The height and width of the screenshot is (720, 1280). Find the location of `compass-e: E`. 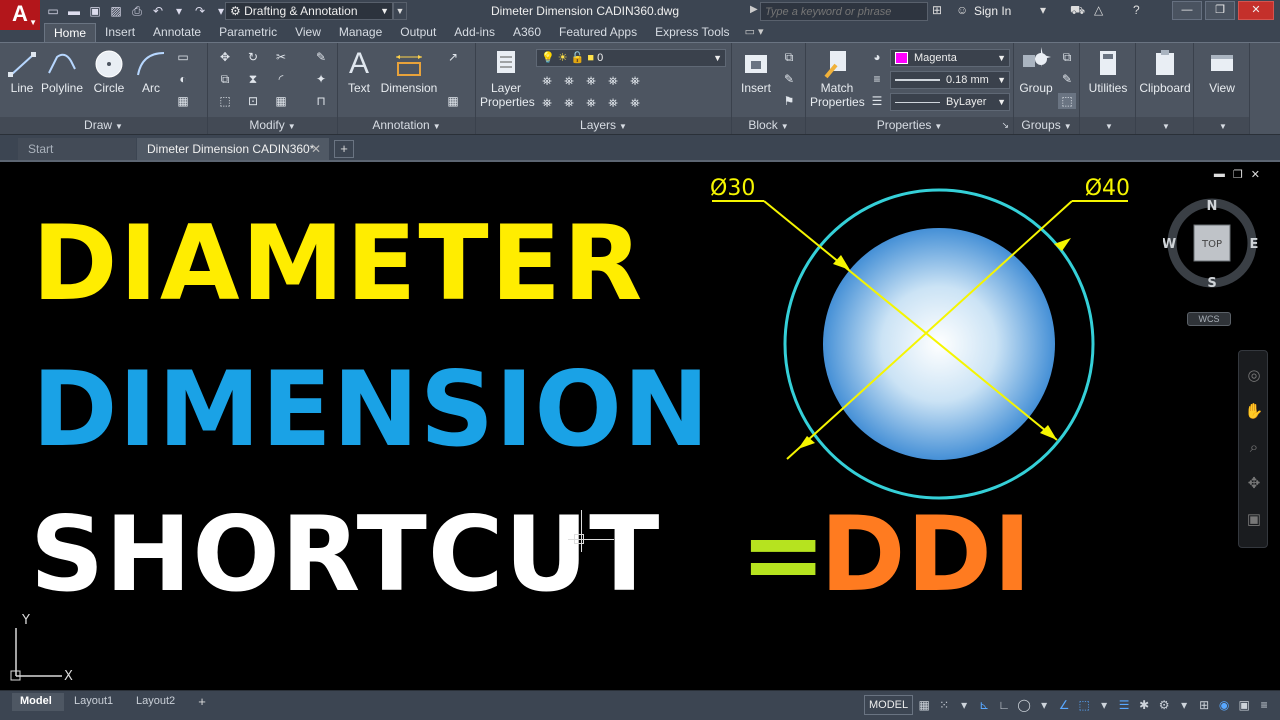

compass-e: E is located at coordinates (1254, 244).